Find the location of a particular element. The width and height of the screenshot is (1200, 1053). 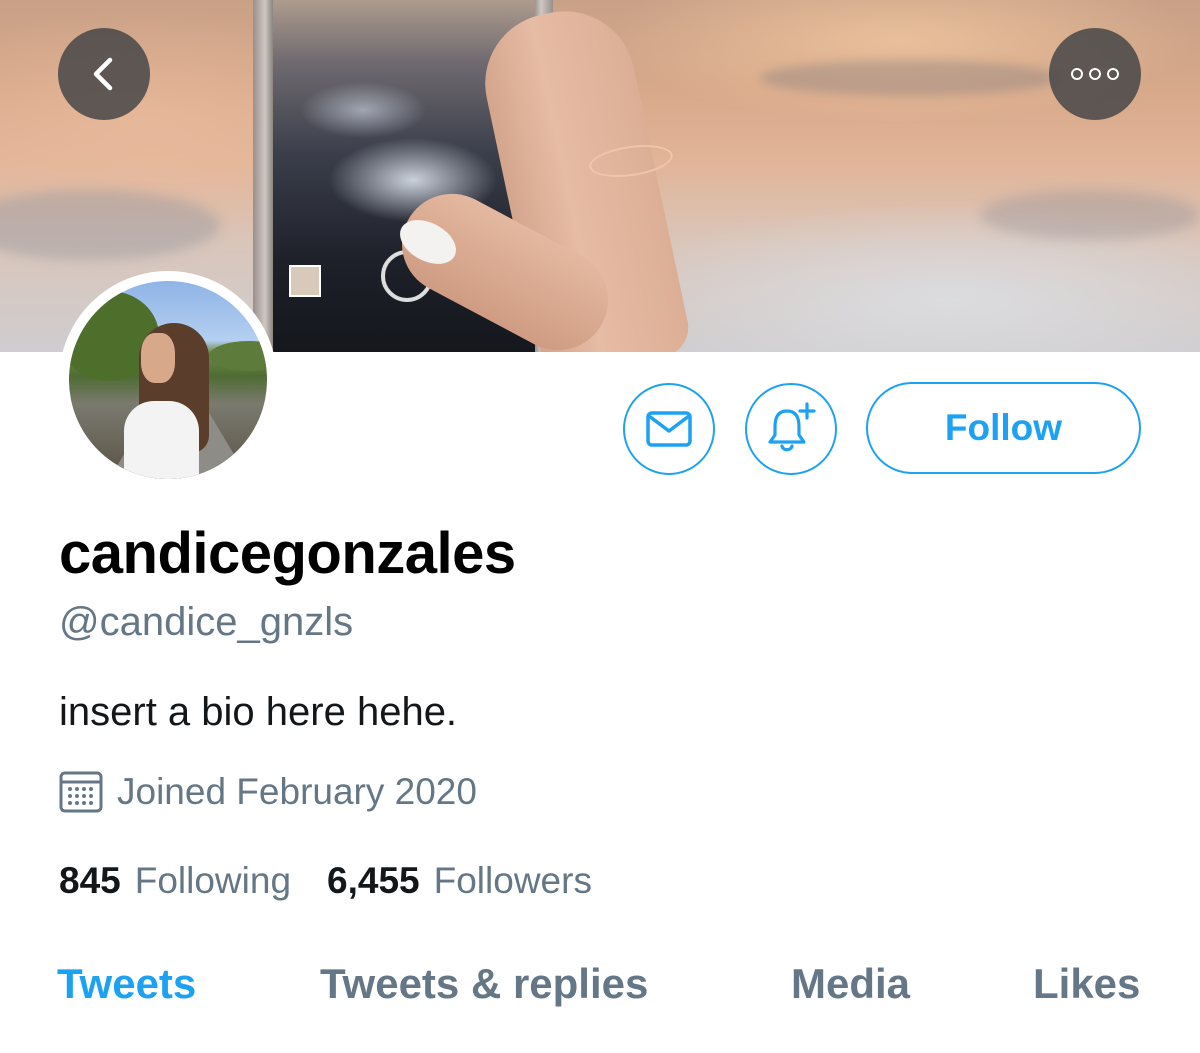

display-name: candicegonzales is located at coordinates (287, 553).